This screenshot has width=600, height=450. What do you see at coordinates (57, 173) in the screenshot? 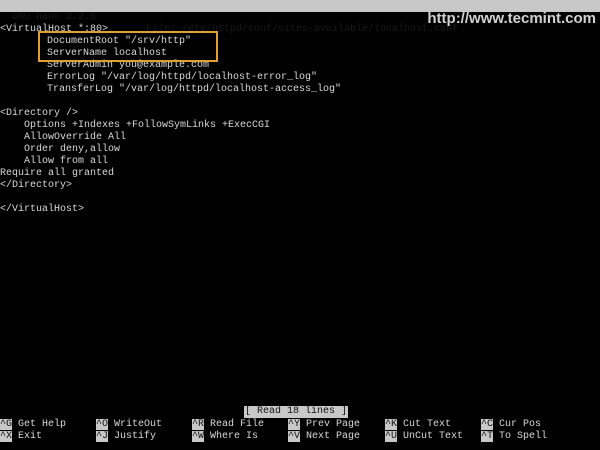
I see `editor-line: Require all granted` at bounding box center [57, 173].